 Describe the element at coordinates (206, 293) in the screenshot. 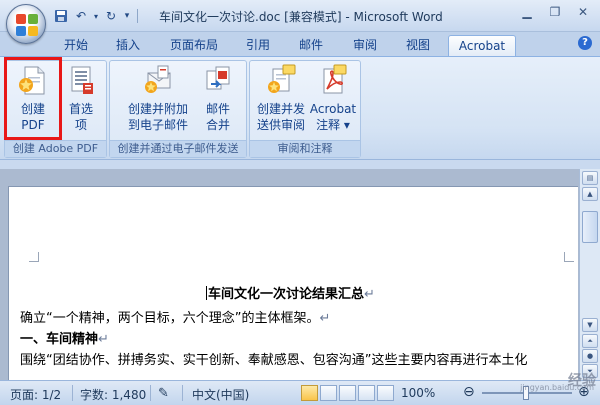

I see `text-cursor` at that location.